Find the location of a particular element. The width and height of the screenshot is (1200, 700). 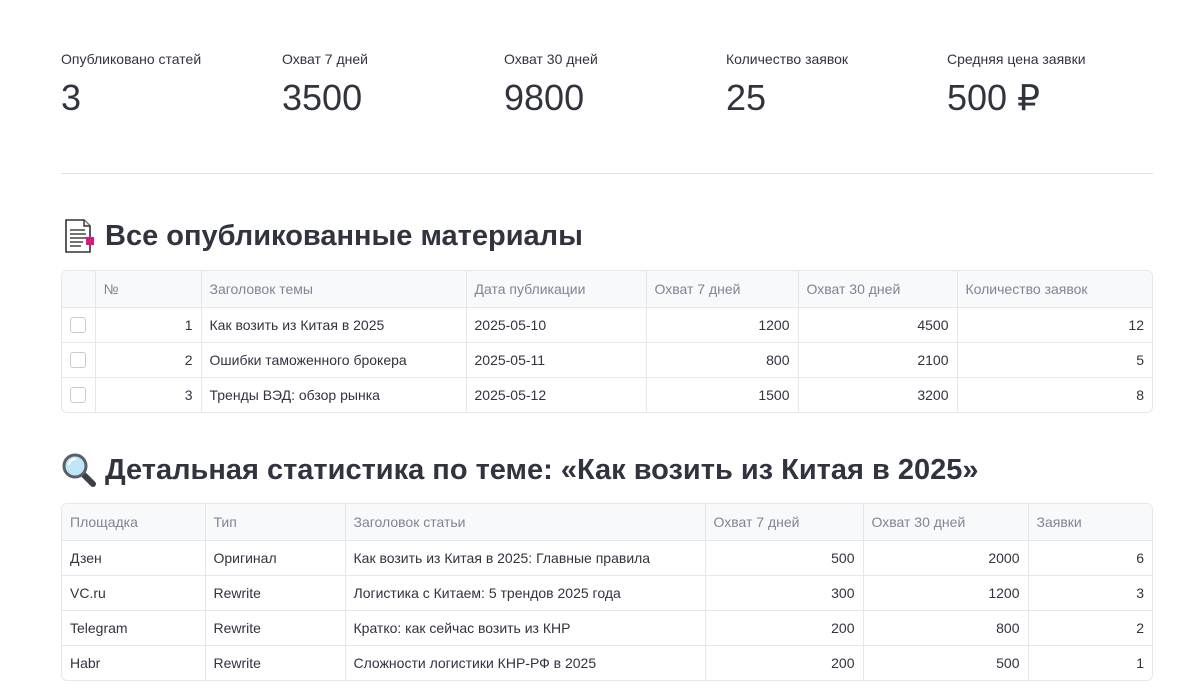

cell-platform: Telegram is located at coordinates (134, 628).